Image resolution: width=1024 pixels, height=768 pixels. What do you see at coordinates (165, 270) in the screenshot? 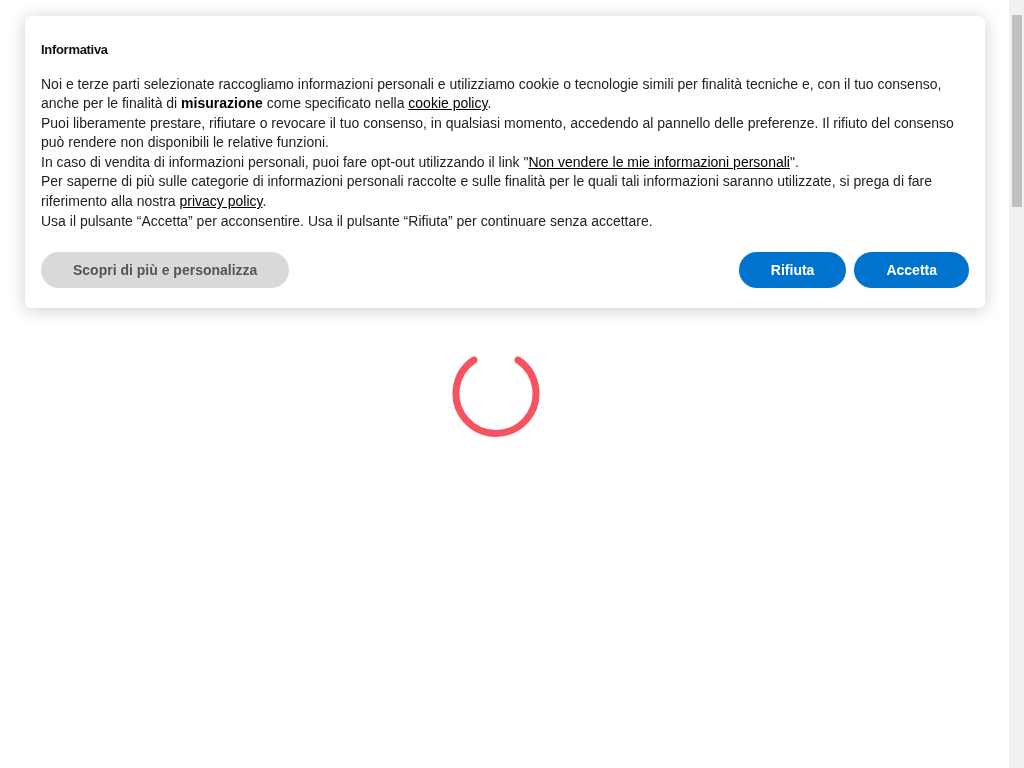
I see `customize-button: Scopri di più e personalizza` at bounding box center [165, 270].